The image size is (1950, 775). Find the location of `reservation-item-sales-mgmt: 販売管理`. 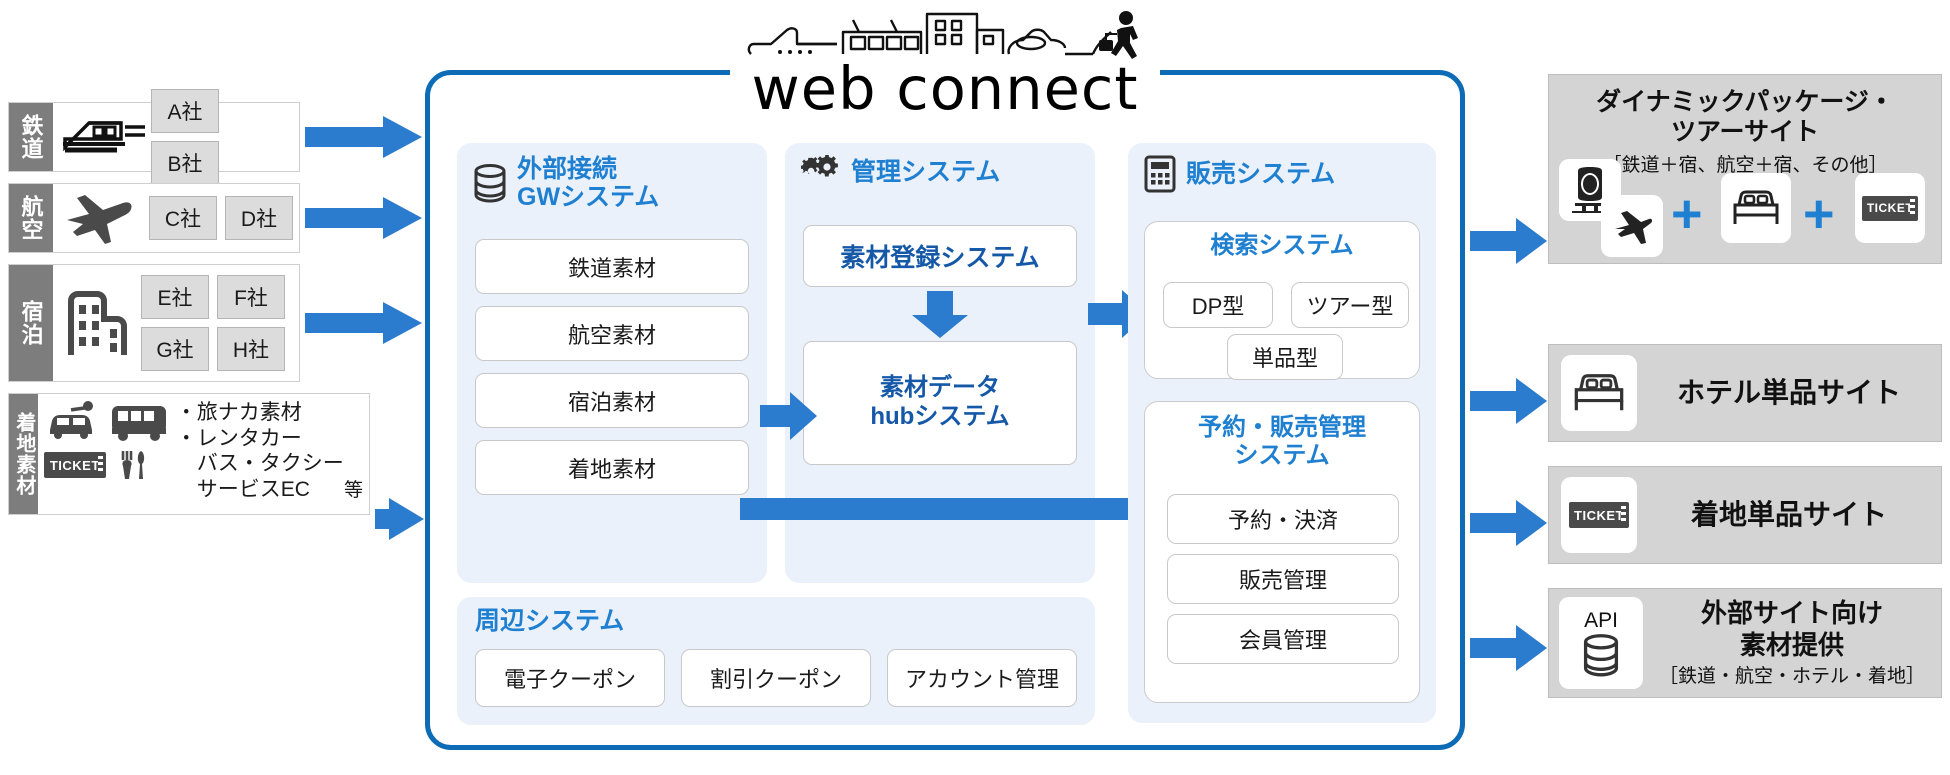

reservation-item-sales-mgmt: 販売管理 is located at coordinates (1283, 579).